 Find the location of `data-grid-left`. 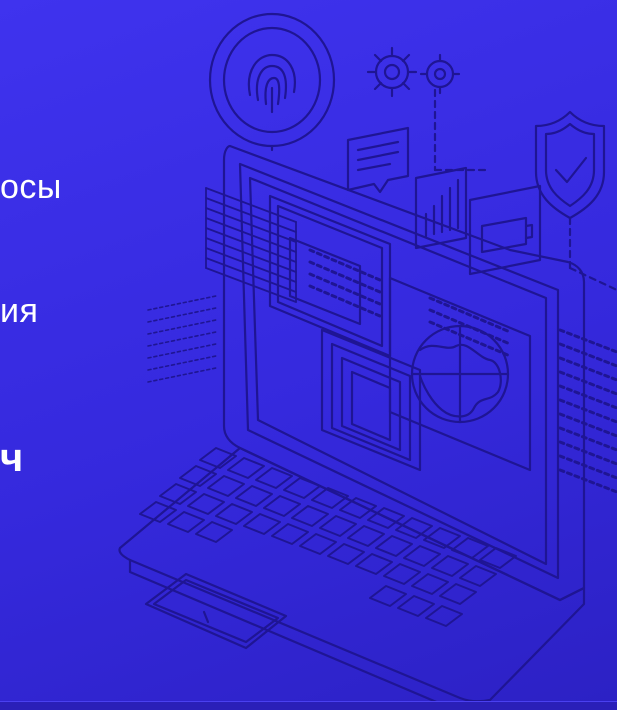

data-grid-left is located at coordinates (251, 245).